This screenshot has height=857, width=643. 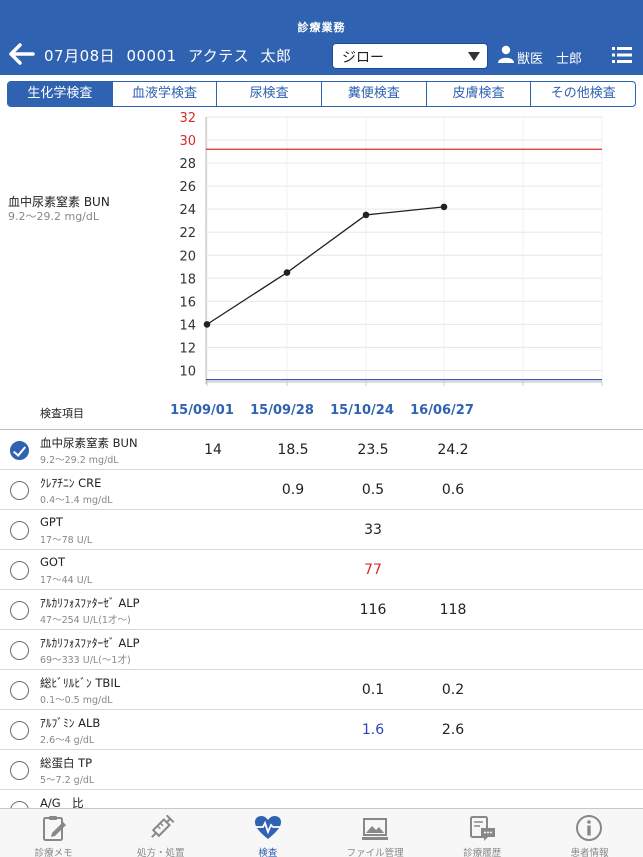 What do you see at coordinates (187, 348) in the screenshot?
I see `y-tick-label: 12` at bounding box center [187, 348].